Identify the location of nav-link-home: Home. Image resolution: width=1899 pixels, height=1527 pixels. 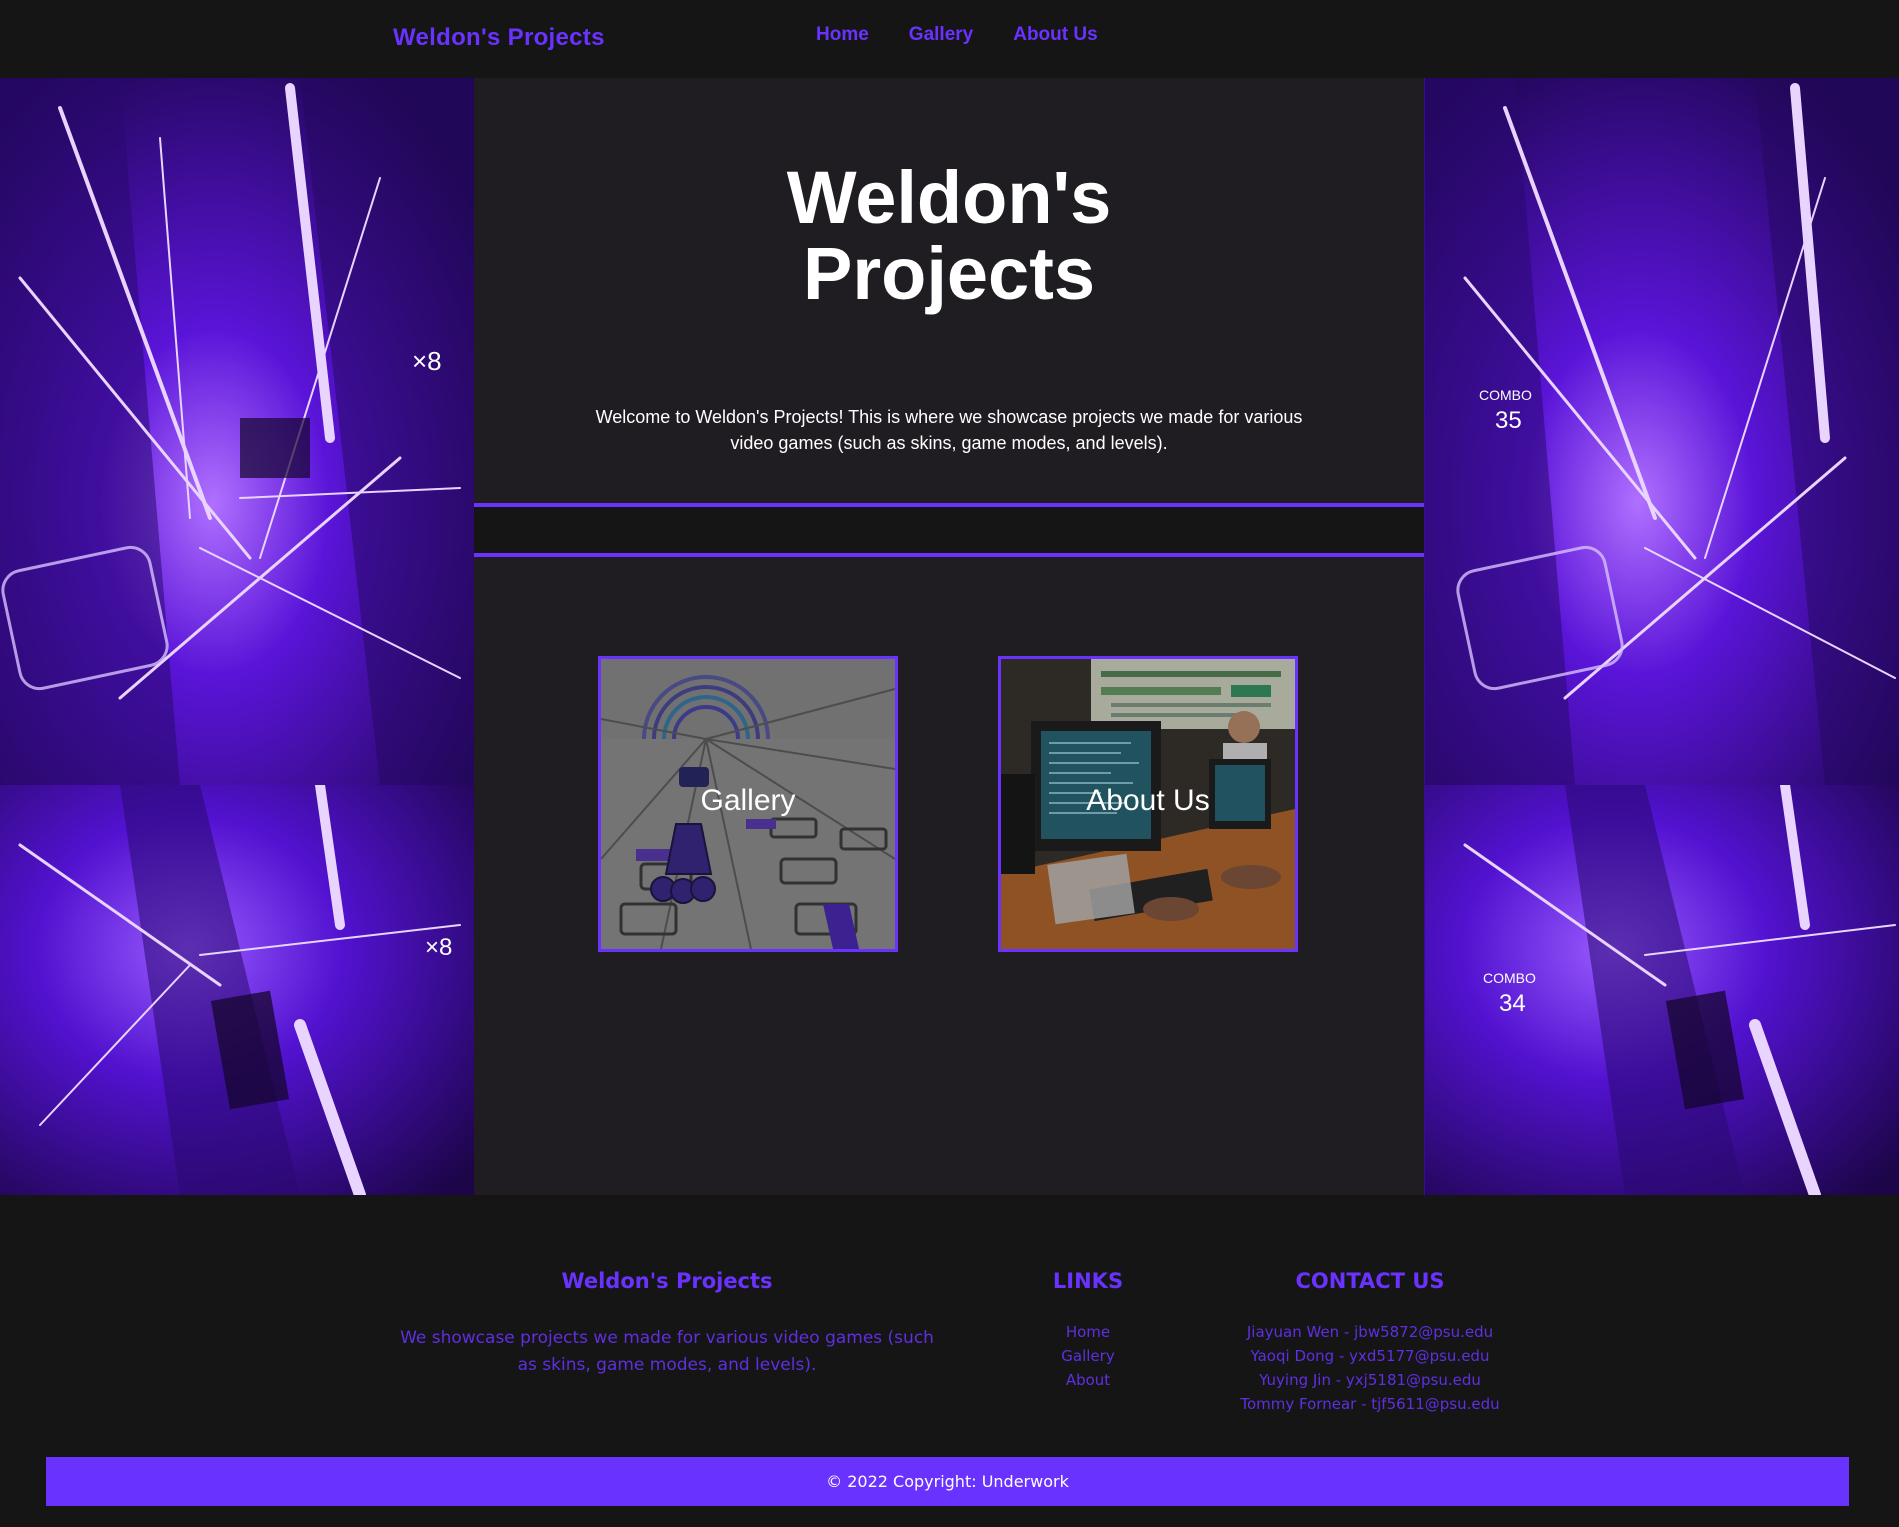
(842, 35).